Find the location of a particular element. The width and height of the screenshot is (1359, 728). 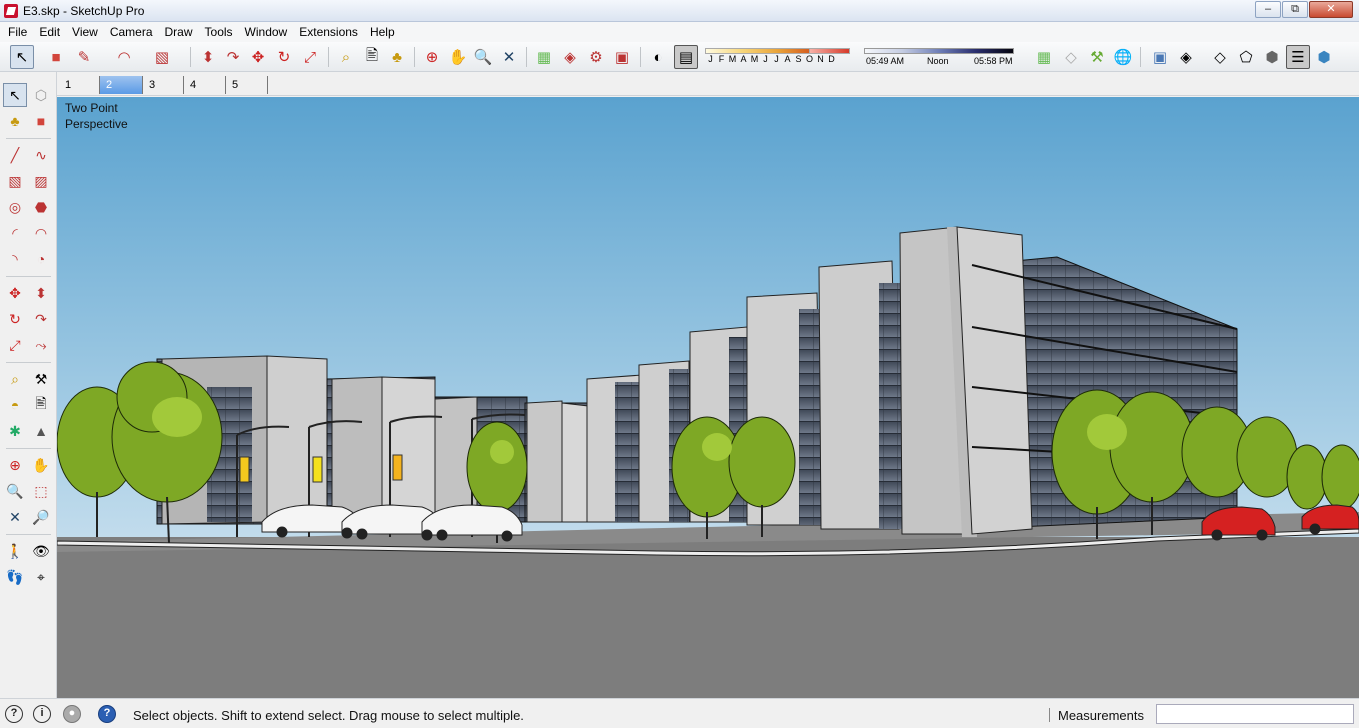

circle-tool-icon: ◎ is located at coordinates (15, 207).